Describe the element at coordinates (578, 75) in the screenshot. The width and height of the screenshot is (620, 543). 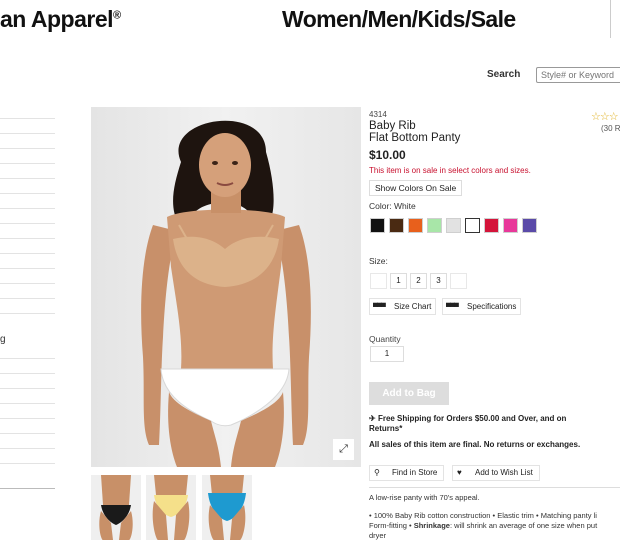
I see `search-input` at that location.